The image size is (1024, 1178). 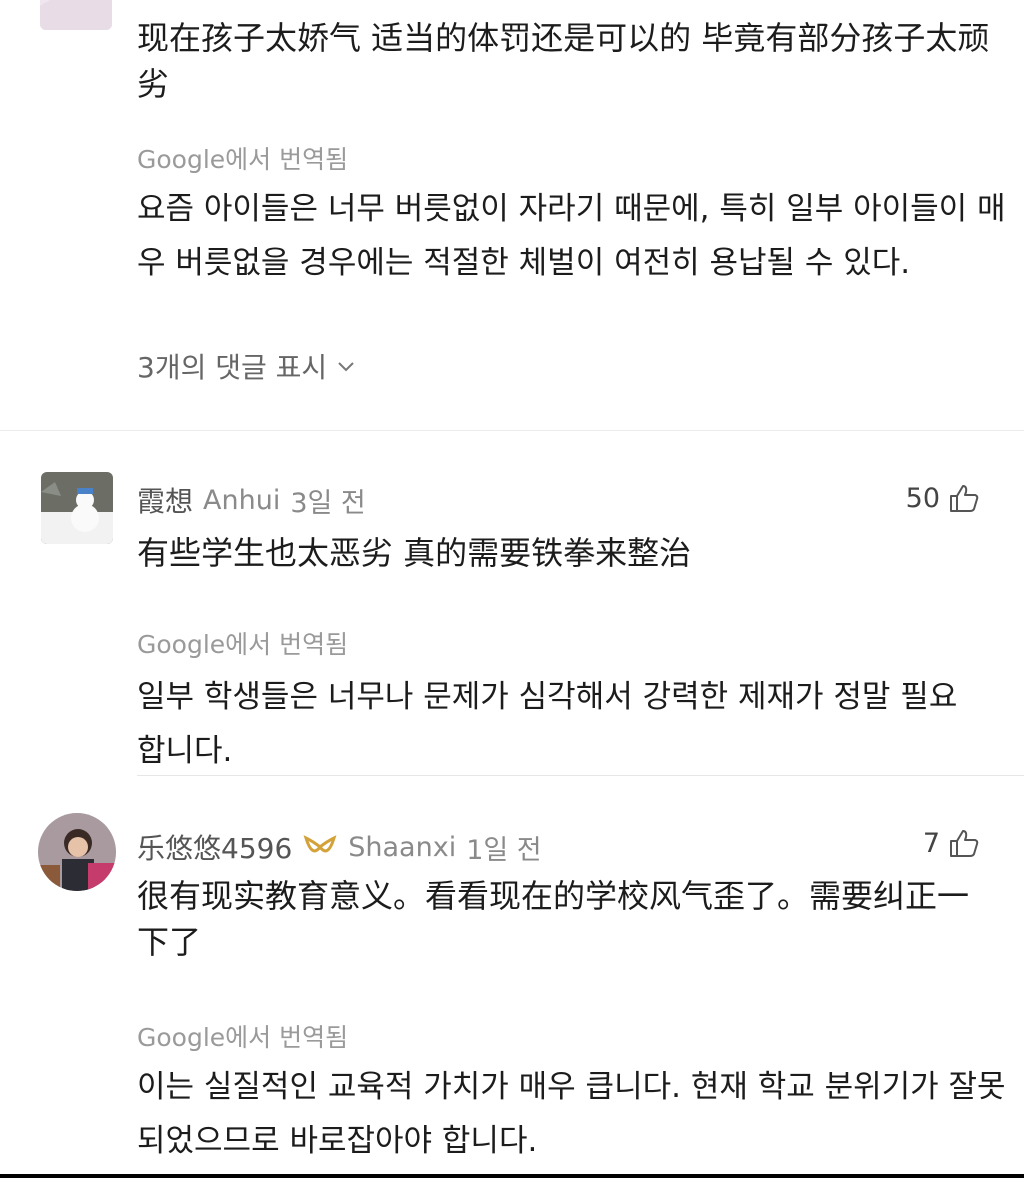 I want to click on chevron-down-icon, so click(x=346, y=367).